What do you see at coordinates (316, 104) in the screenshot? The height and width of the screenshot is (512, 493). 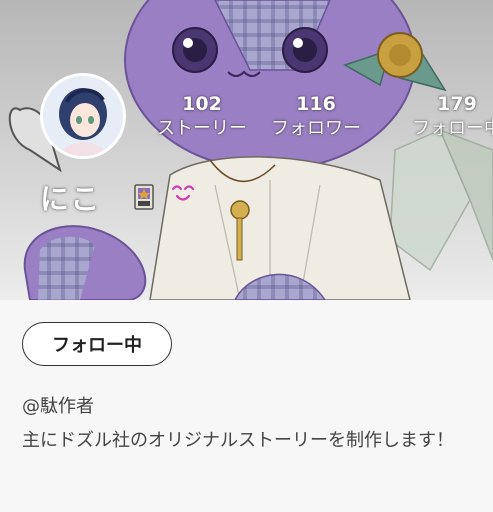 I see `stat-followers-count: 116` at bounding box center [316, 104].